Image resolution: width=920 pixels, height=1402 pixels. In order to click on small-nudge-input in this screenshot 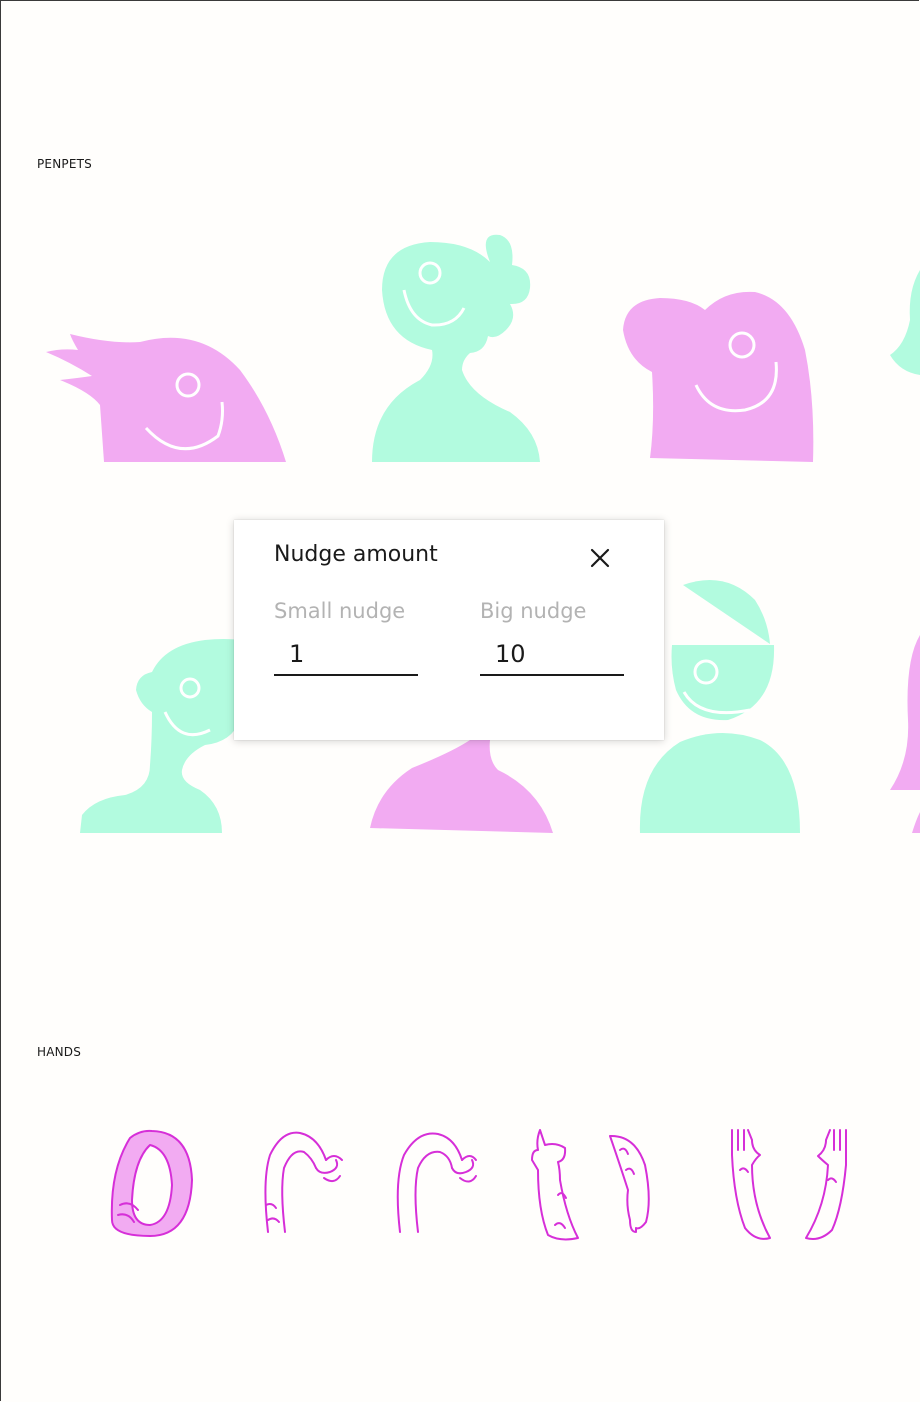, I will do `click(346, 658)`.